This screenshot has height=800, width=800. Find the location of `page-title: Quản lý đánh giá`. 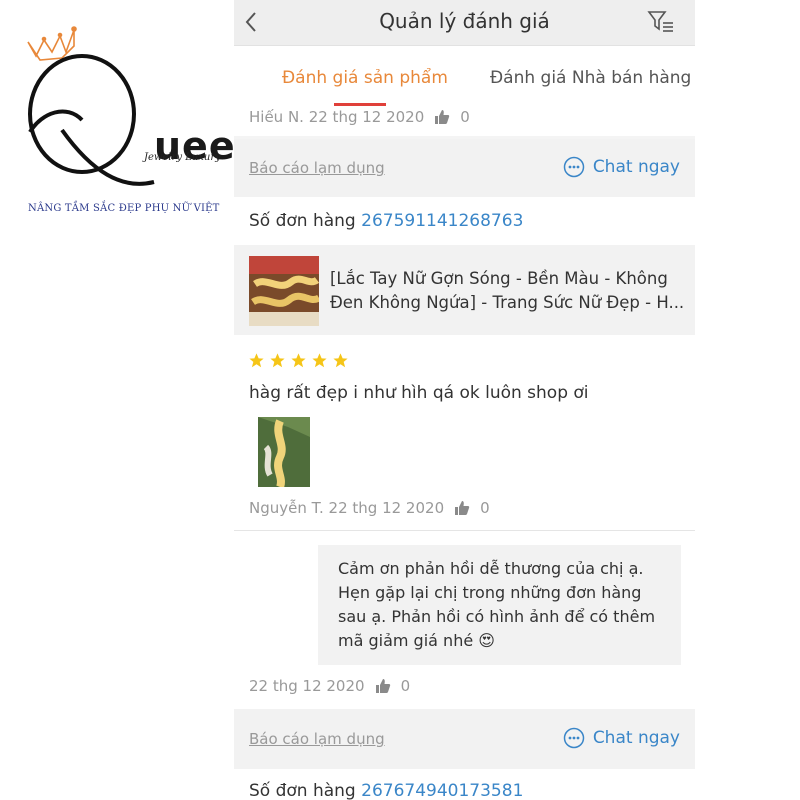

page-title: Quản lý đánh giá is located at coordinates (464, 21).